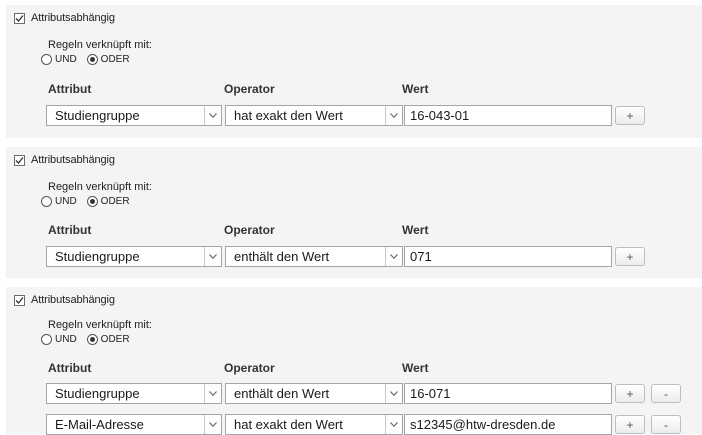 This screenshot has width=702, height=435. Describe the element at coordinates (508, 115) in the screenshot. I see `wert-input: 16-043-01` at that location.